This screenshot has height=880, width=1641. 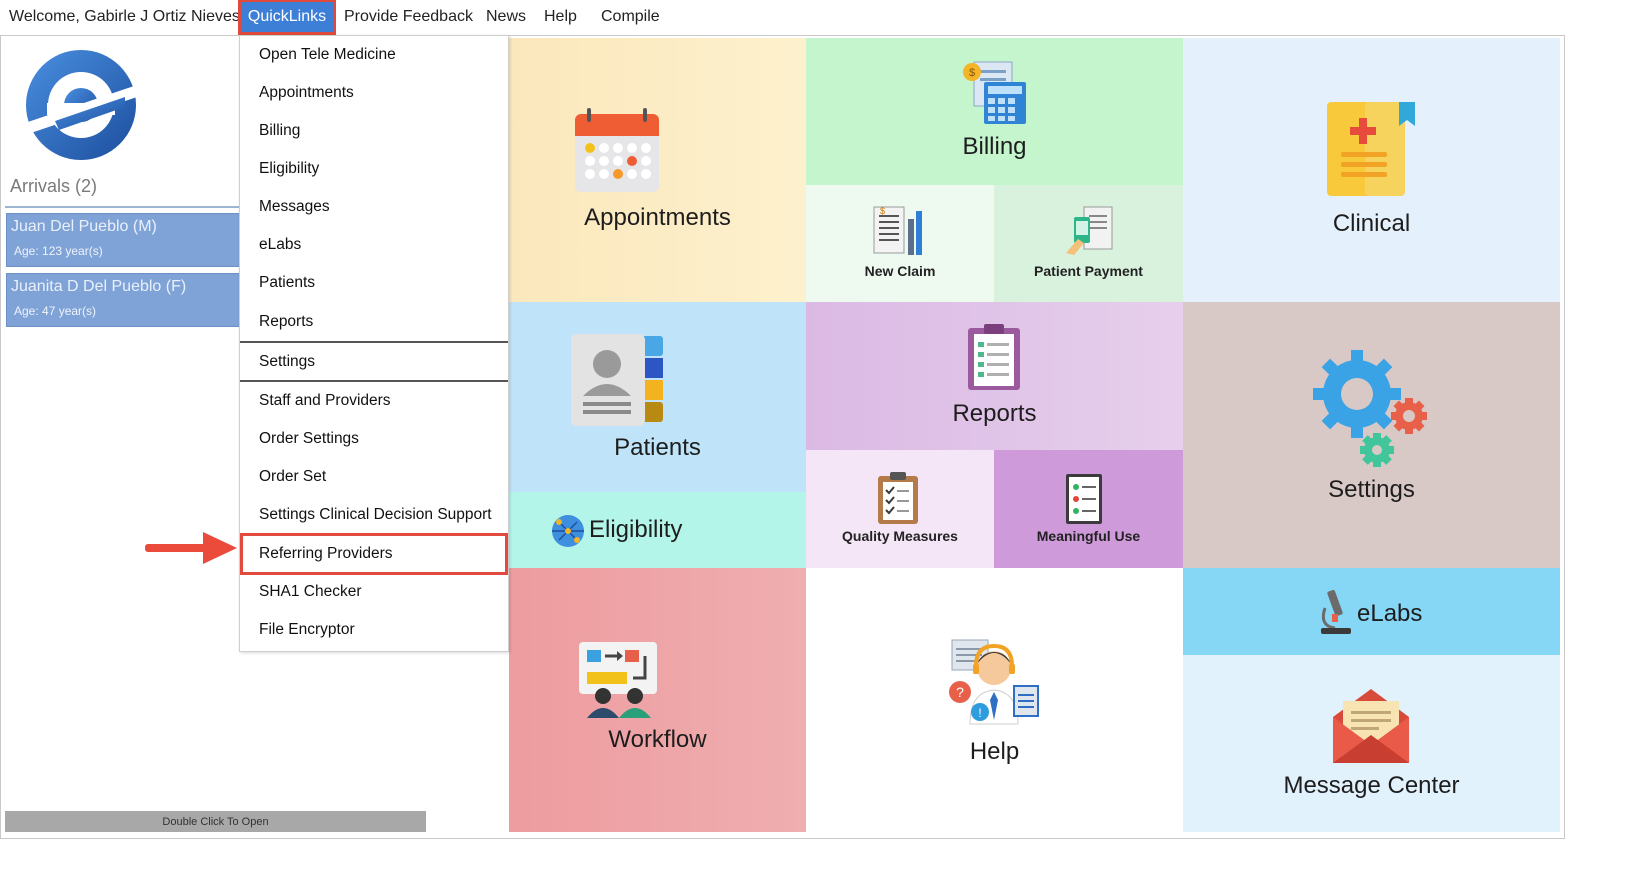 I want to click on menu-item-billing: Billing, so click(x=374, y=130).